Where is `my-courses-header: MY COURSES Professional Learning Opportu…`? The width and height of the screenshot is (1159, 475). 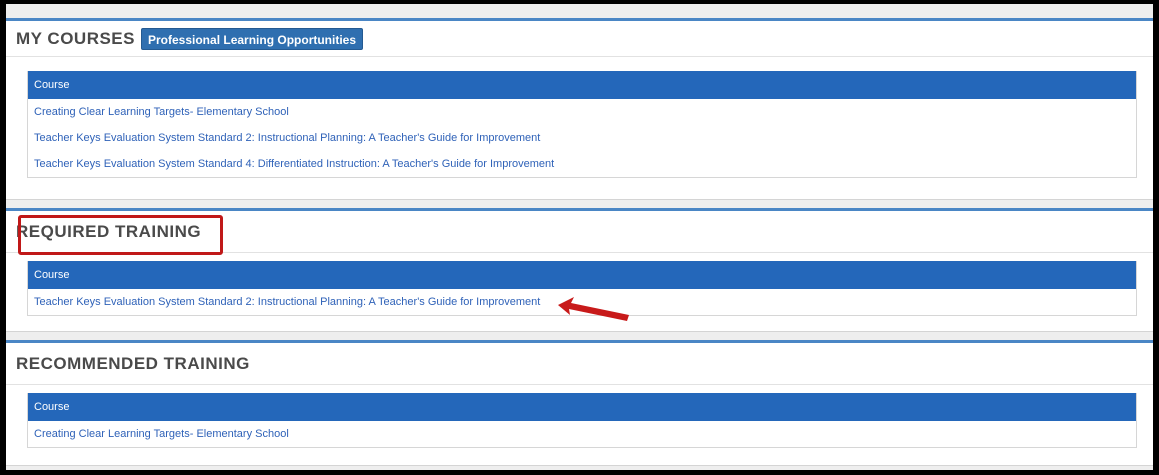 my-courses-header: MY COURSES Professional Learning Opportu… is located at coordinates (579, 39).